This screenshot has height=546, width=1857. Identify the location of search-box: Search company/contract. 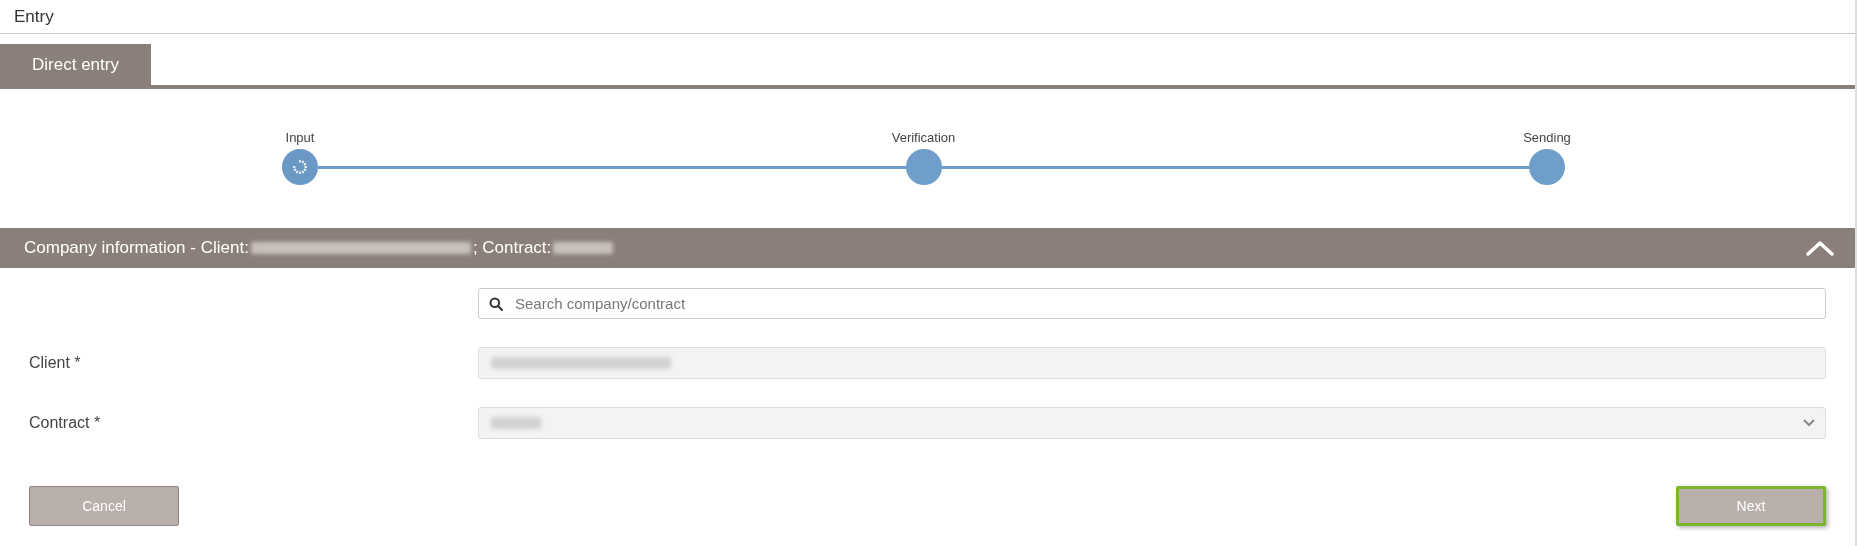
(1152, 303).